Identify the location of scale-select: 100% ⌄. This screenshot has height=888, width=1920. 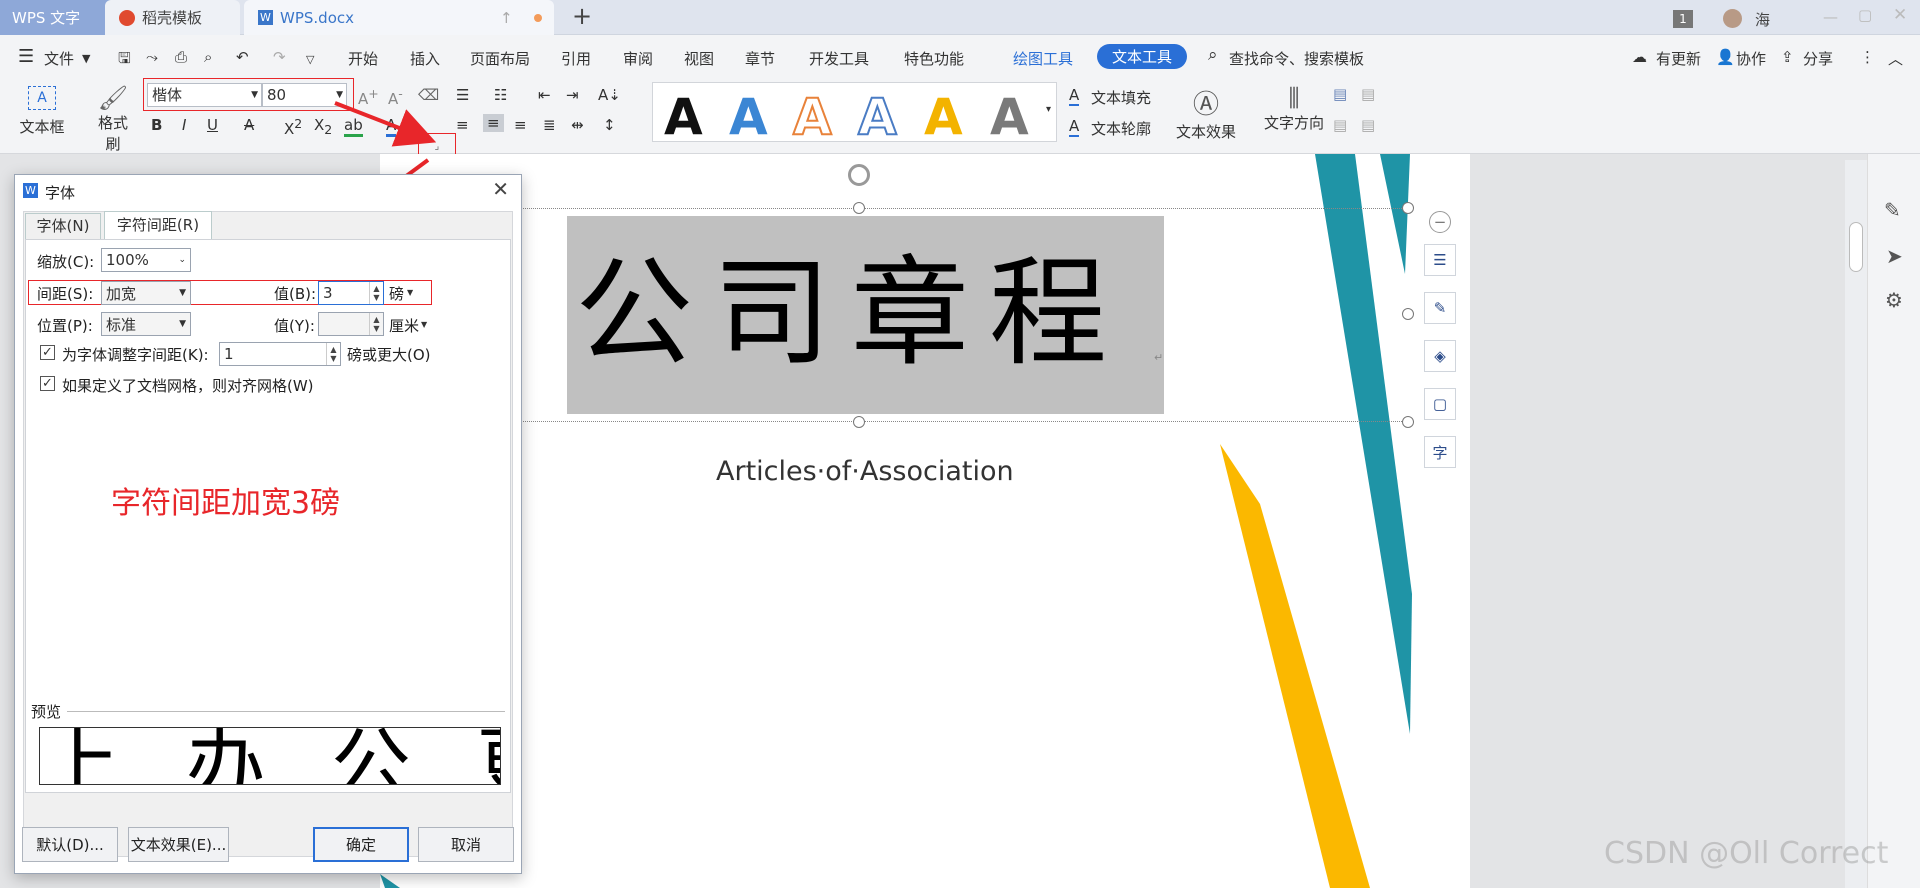
(146, 260).